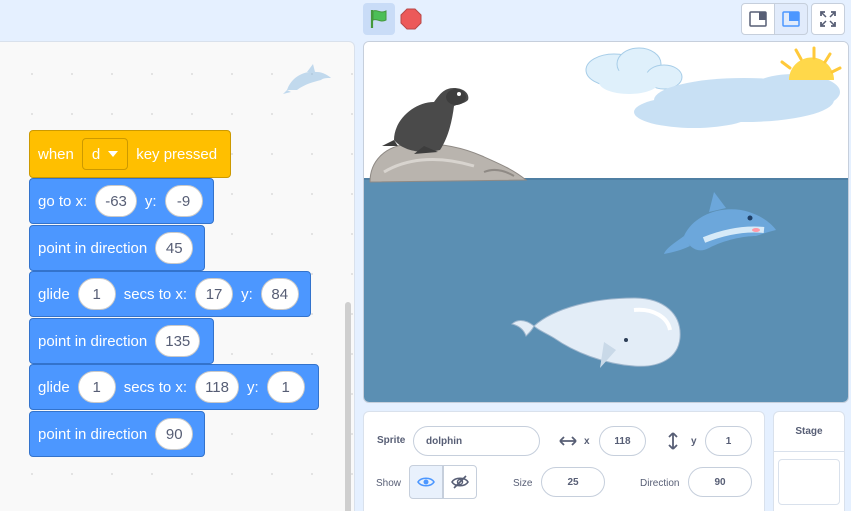 Image resolution: width=851 pixels, height=511 pixels. I want to click on green-flag-icon, so click(378, 19).